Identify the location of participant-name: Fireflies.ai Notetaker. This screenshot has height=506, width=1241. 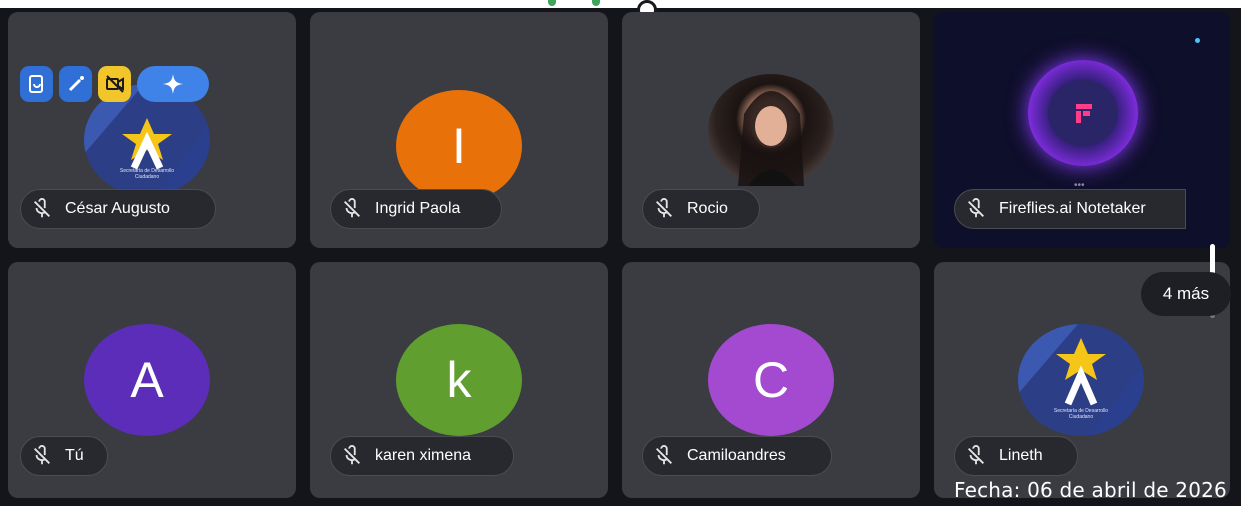
(1072, 208).